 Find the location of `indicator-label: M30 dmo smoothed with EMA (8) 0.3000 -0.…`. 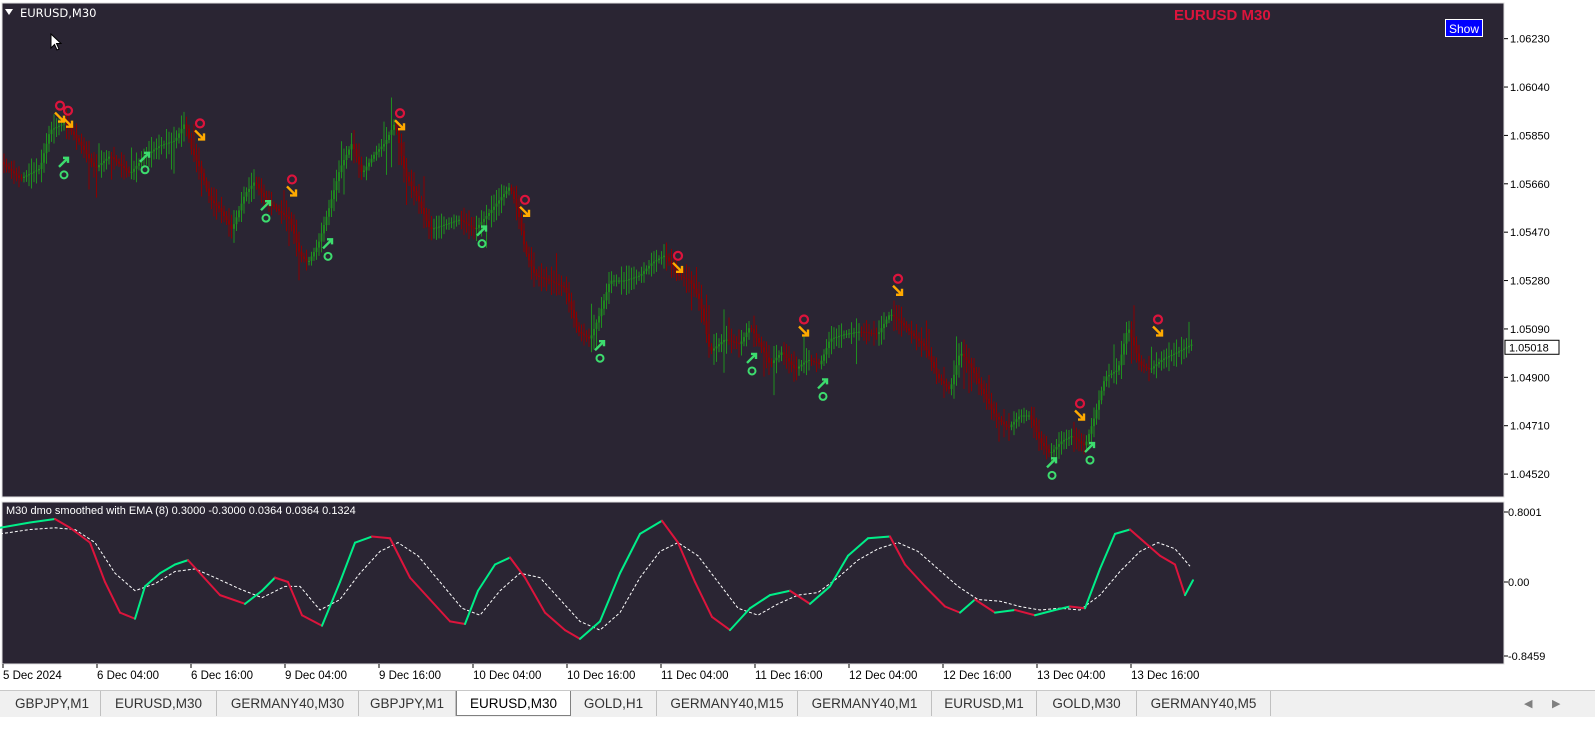

indicator-label: M30 dmo smoothed with EMA (8) 0.3000 -0.… is located at coordinates (181, 511).